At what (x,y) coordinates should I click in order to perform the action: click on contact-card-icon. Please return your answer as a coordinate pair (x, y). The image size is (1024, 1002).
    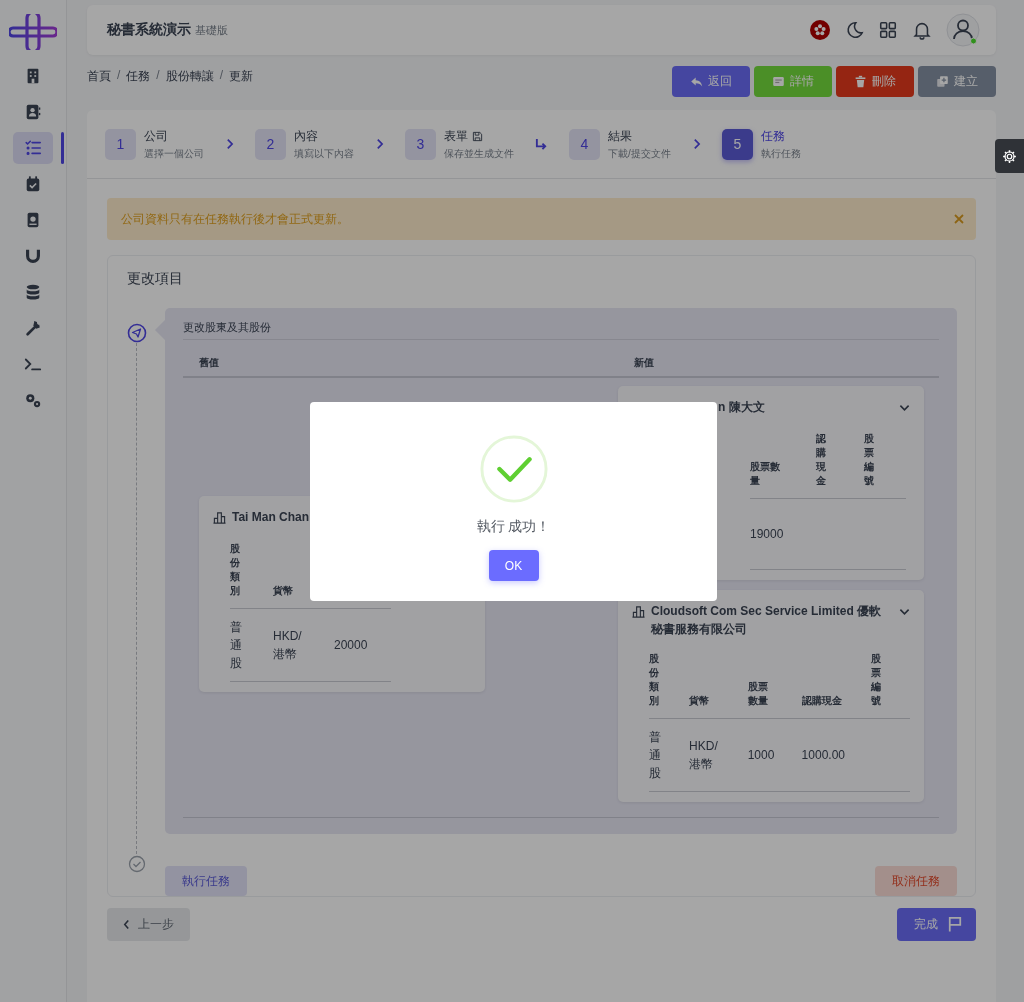
    Looking at the image, I should click on (33, 112).